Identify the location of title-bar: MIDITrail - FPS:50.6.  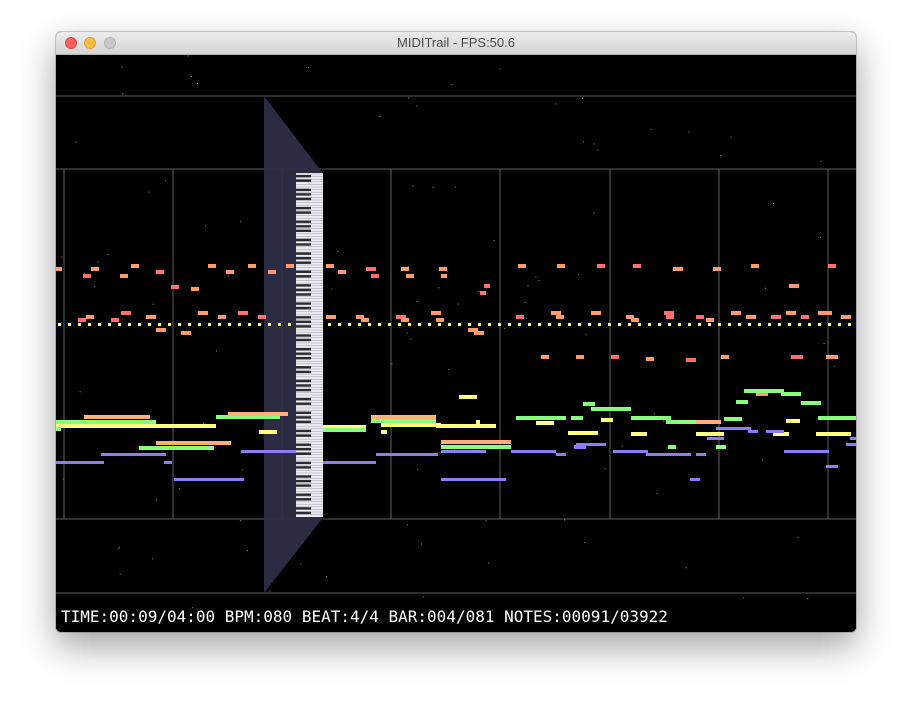
(456, 43).